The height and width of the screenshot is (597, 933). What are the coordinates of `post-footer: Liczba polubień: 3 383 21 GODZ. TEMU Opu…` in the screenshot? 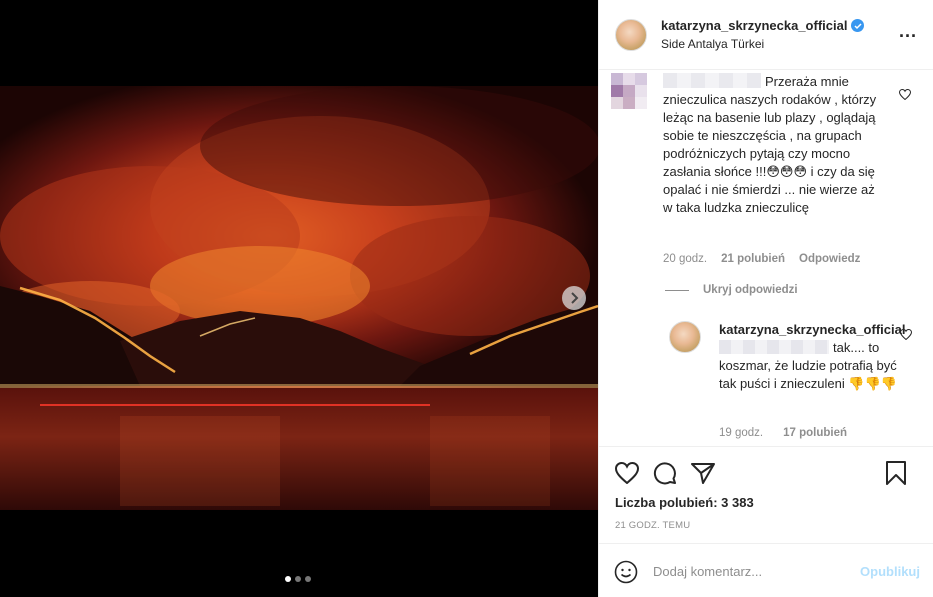 It's located at (766, 514).